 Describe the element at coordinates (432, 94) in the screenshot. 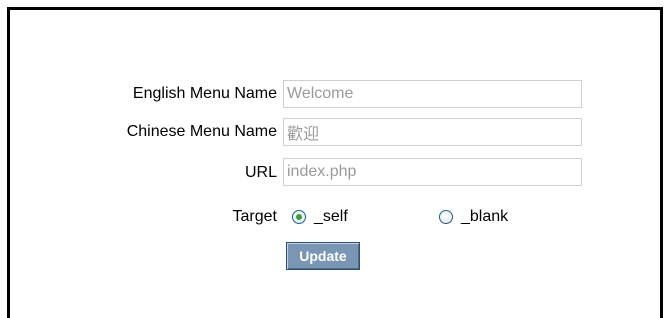

I see `english-menu-name-field` at that location.